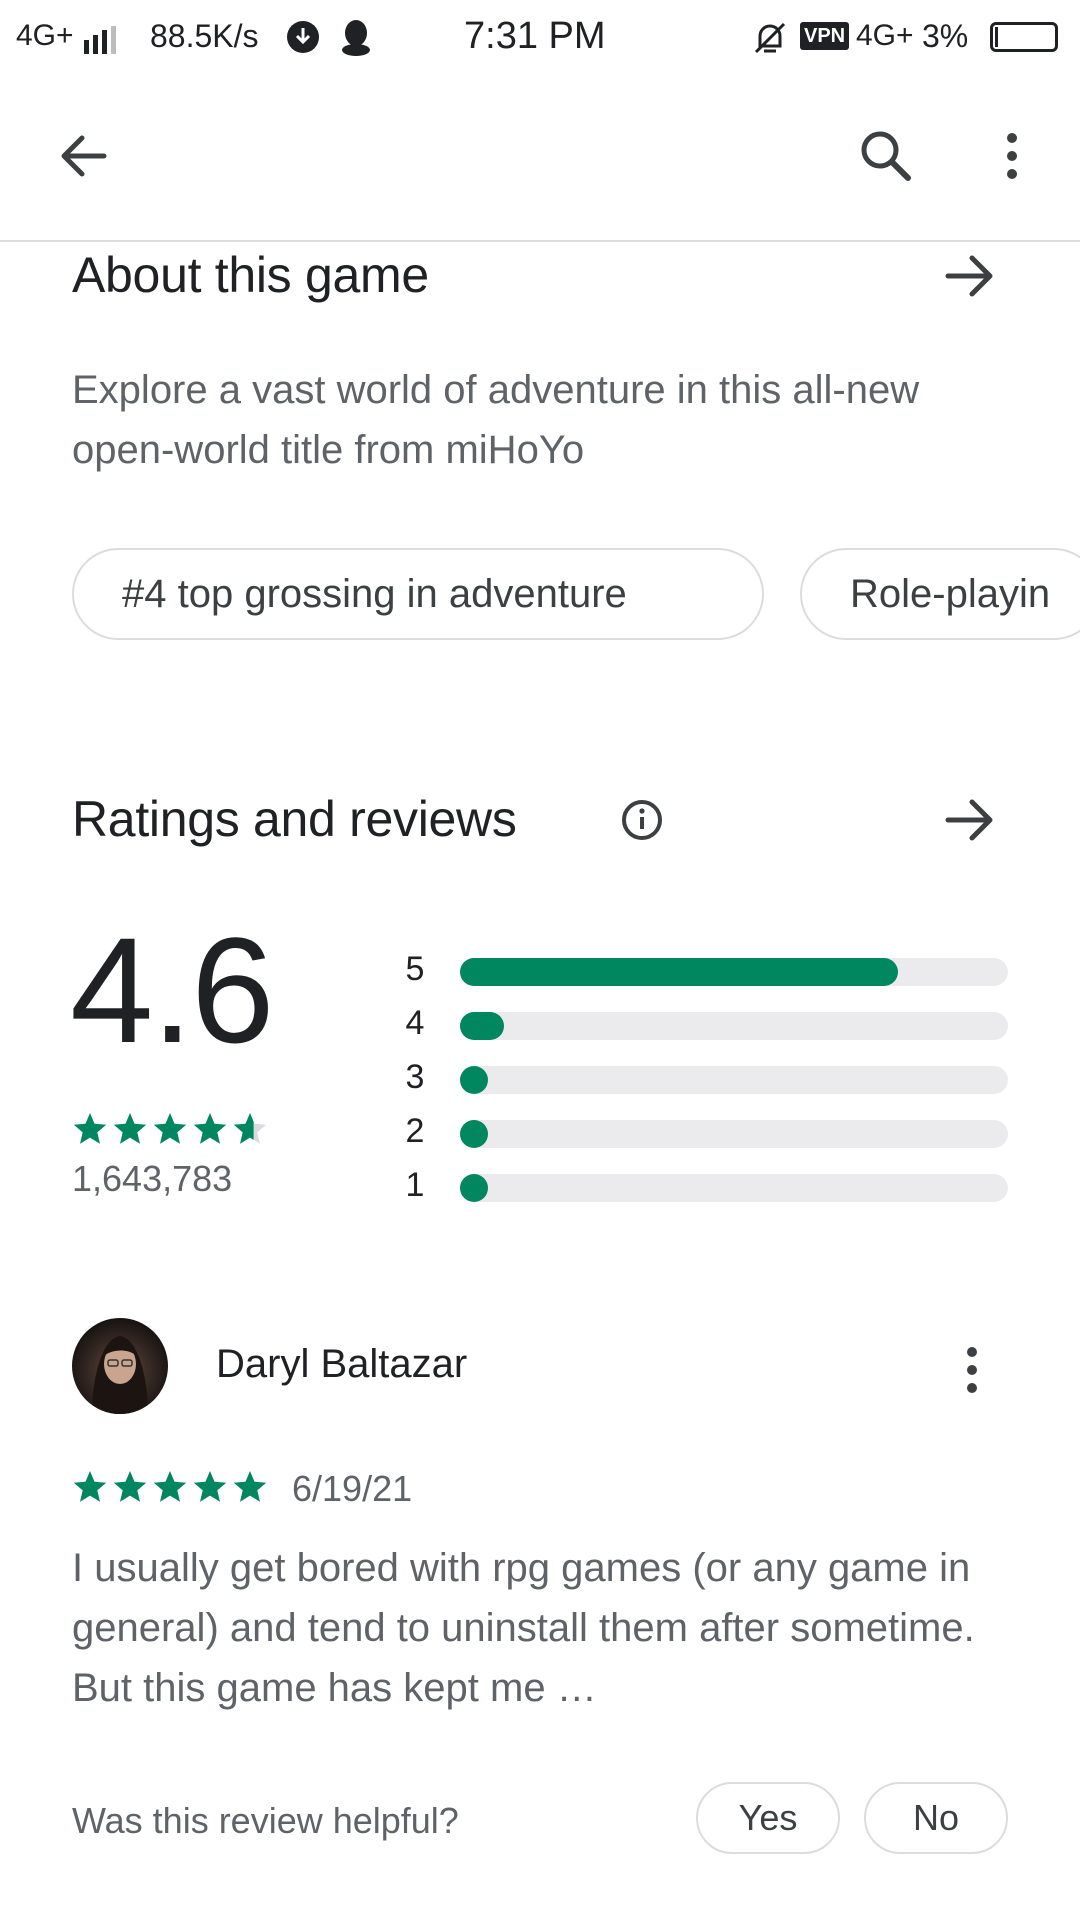 Image resolution: width=1080 pixels, height=1920 pixels. Describe the element at coordinates (294, 819) in the screenshot. I see `ratings-title: Ratings and reviews` at that location.